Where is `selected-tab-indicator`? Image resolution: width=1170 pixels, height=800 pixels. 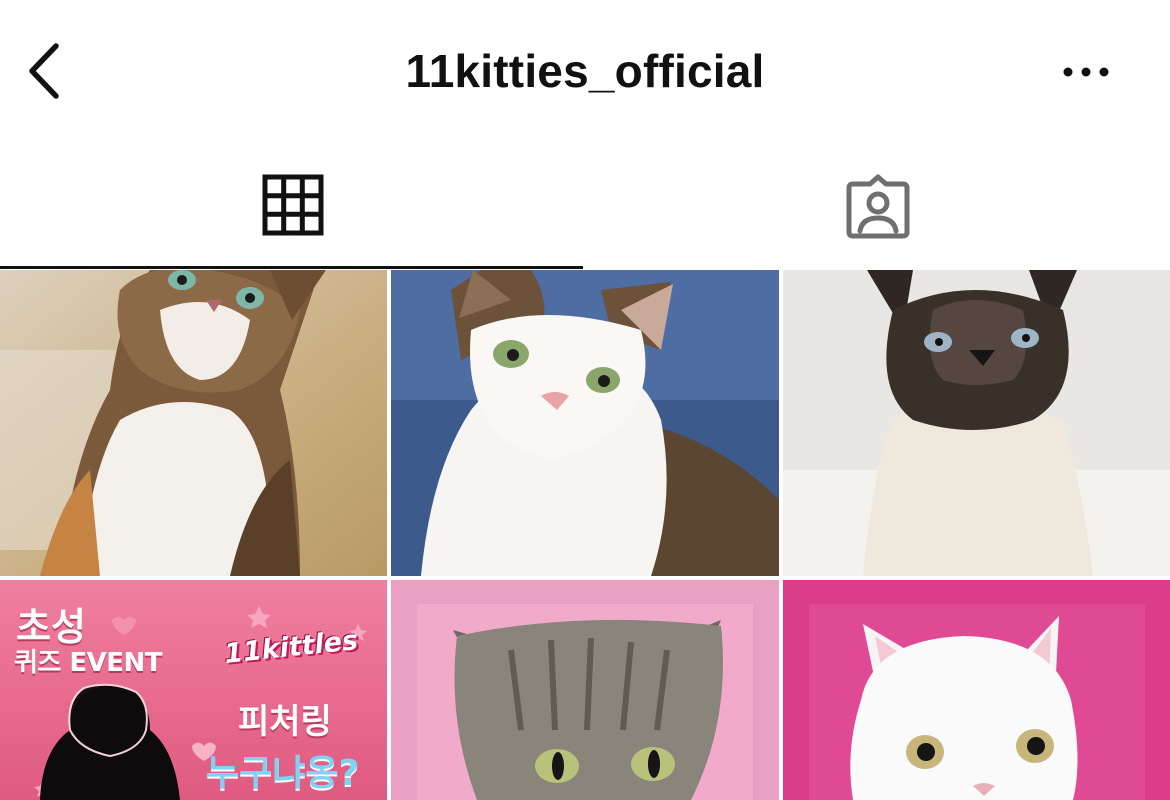 selected-tab-indicator is located at coordinates (291, 267).